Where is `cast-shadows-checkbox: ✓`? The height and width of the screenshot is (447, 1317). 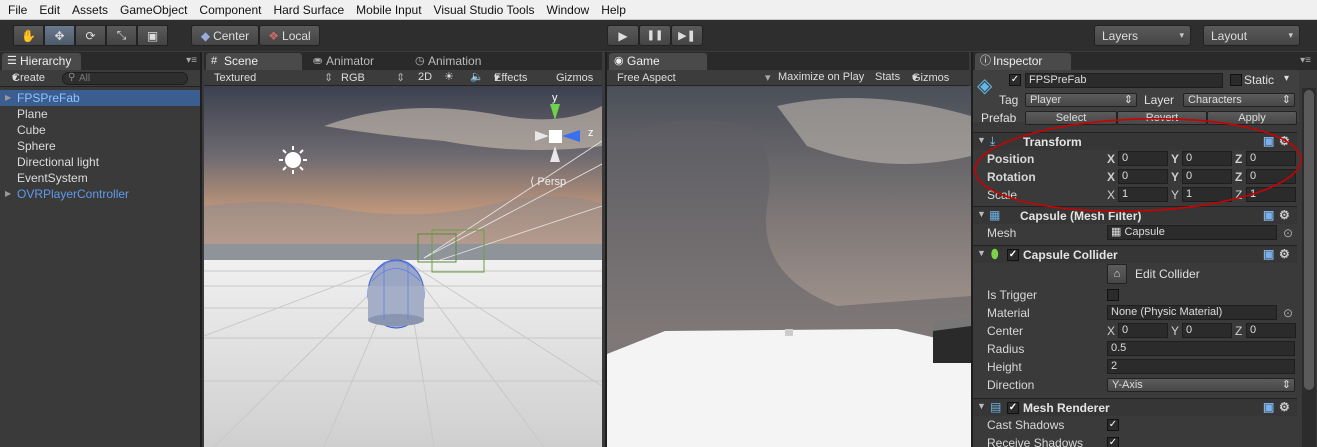
cast-shadows-checkbox: ✓ is located at coordinates (1113, 425).